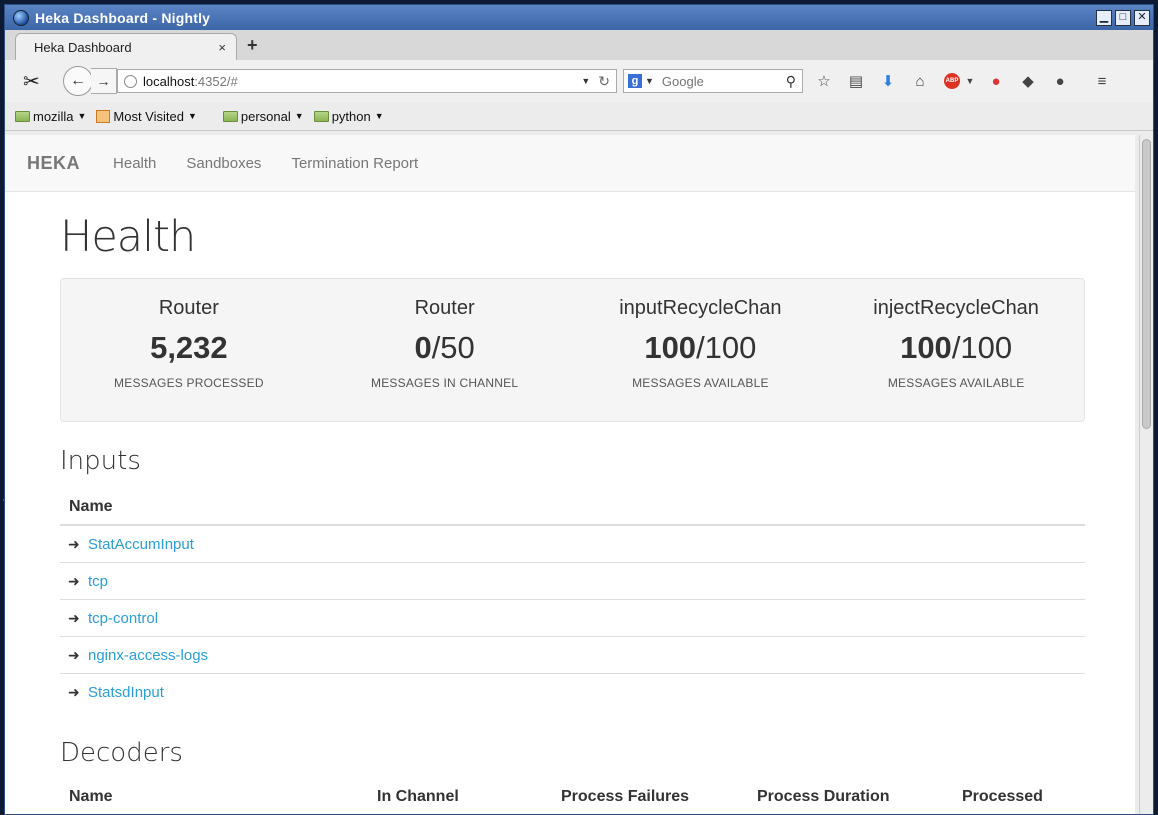 This screenshot has width=1158, height=815. Describe the element at coordinates (21, 17) in the screenshot. I see `nightly-app-icon` at that location.